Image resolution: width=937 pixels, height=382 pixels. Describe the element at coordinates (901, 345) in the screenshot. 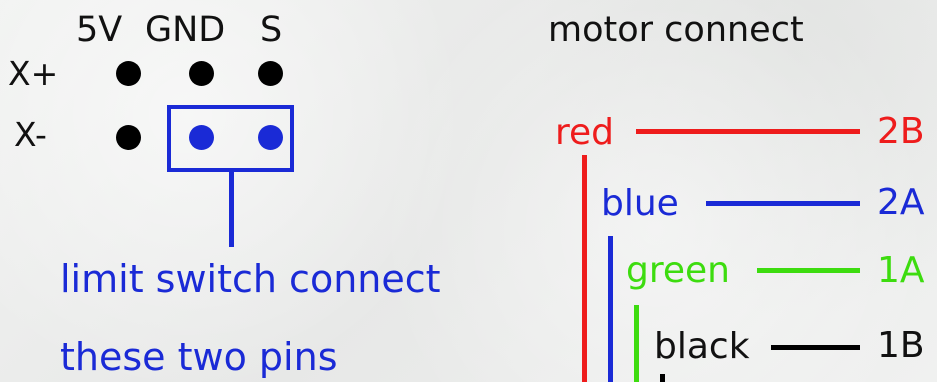

I see `wire-pin-1b: 1B` at that location.